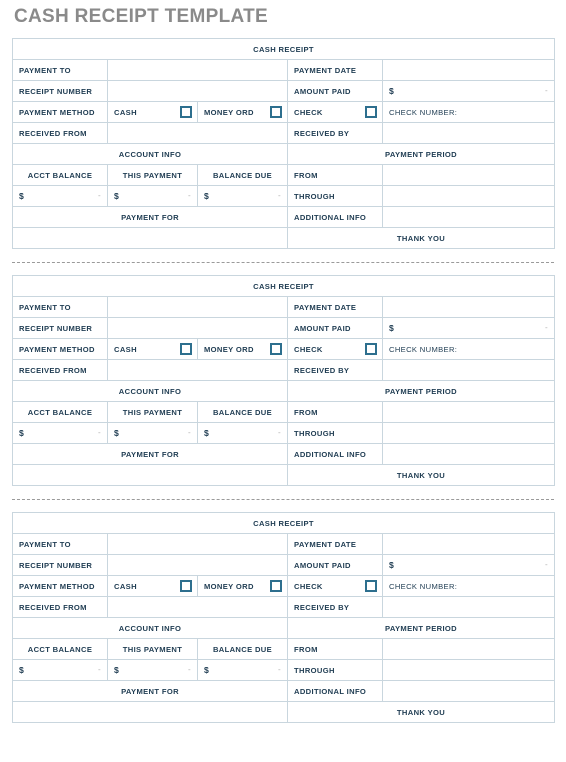  What do you see at coordinates (335, 307) in the screenshot?
I see `label-payment-date: PAYMENT DATE` at bounding box center [335, 307].